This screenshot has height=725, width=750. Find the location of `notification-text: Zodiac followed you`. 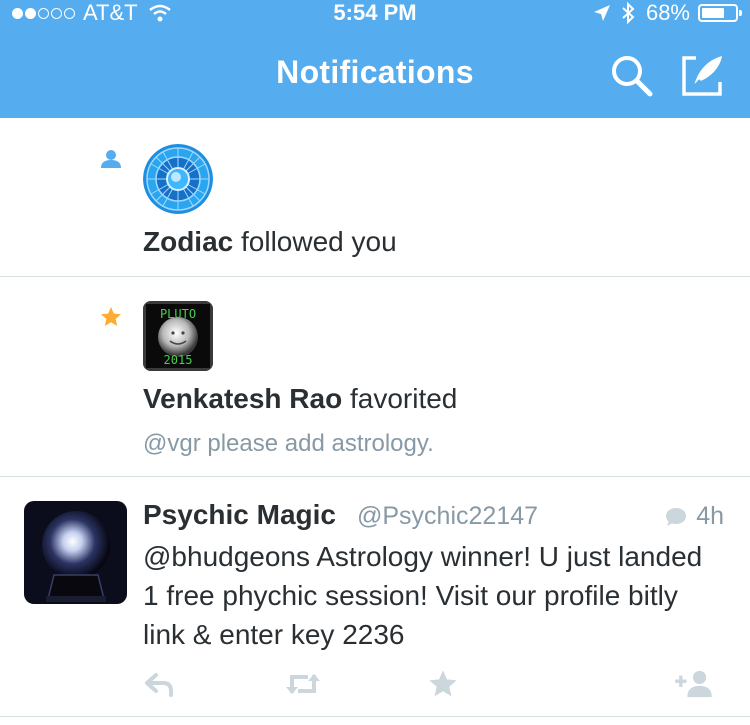

notification-text: Zodiac followed you is located at coordinates (270, 242).